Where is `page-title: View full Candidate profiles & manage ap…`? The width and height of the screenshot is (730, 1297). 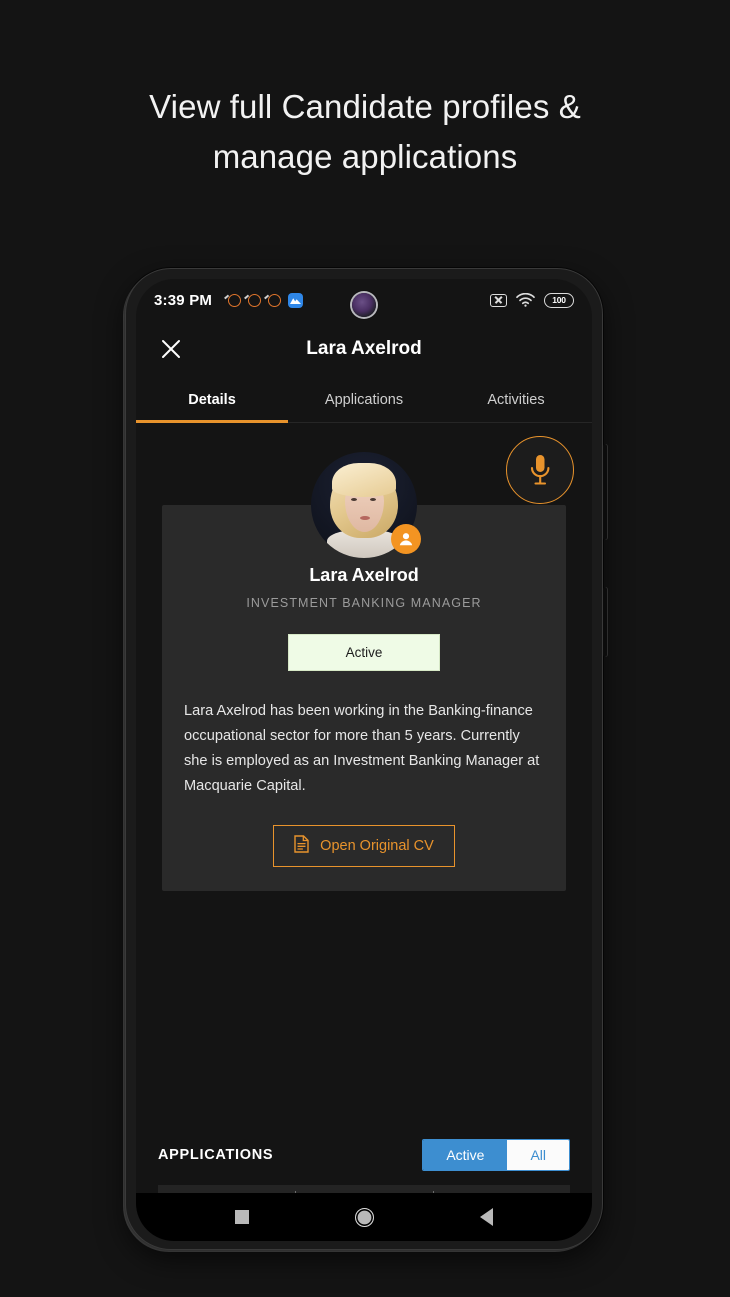
page-title: View full Candidate profiles & manage ap… is located at coordinates (365, 132).